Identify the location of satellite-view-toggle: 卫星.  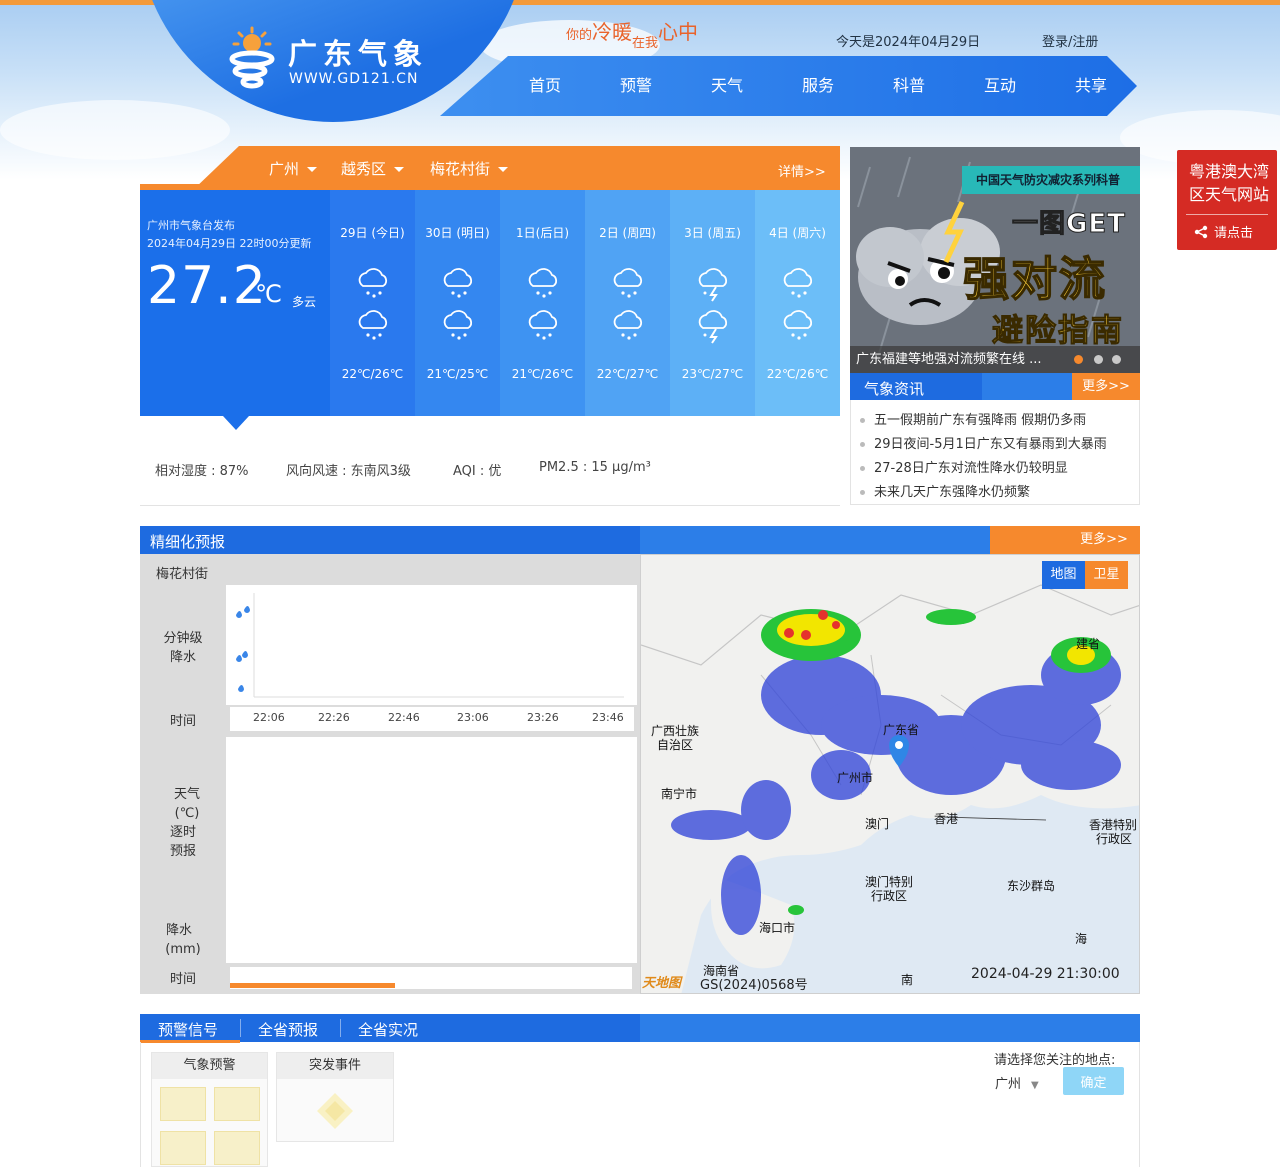
(1106, 575).